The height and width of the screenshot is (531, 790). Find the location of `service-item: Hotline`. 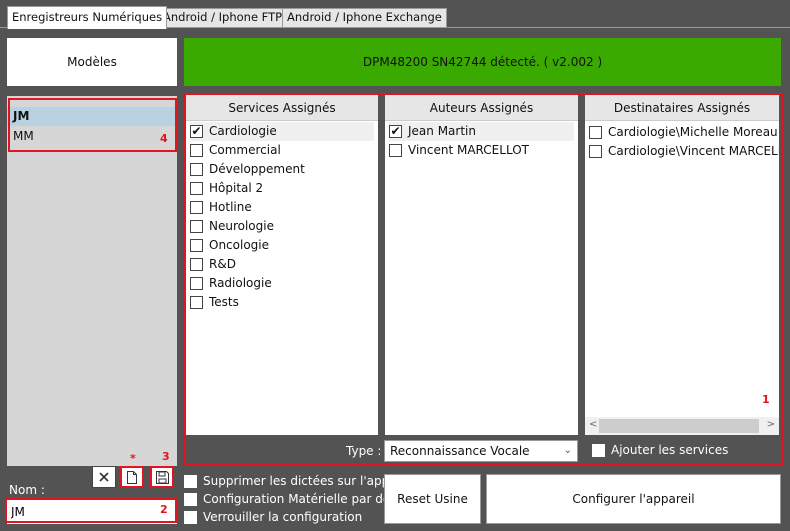

service-item: Hotline is located at coordinates (282, 207).